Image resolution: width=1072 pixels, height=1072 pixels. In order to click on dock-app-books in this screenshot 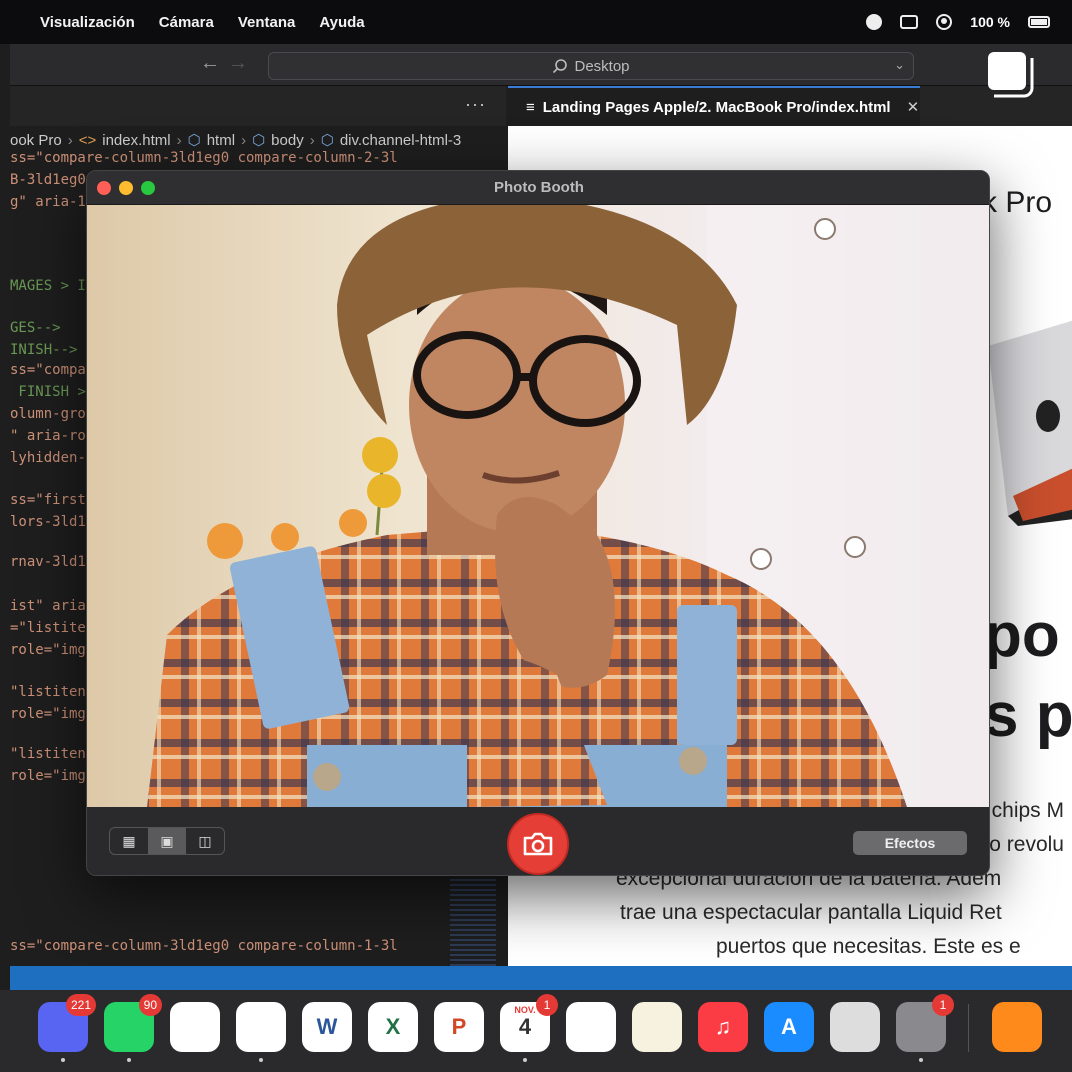, I will do `click(1017, 1027)`.